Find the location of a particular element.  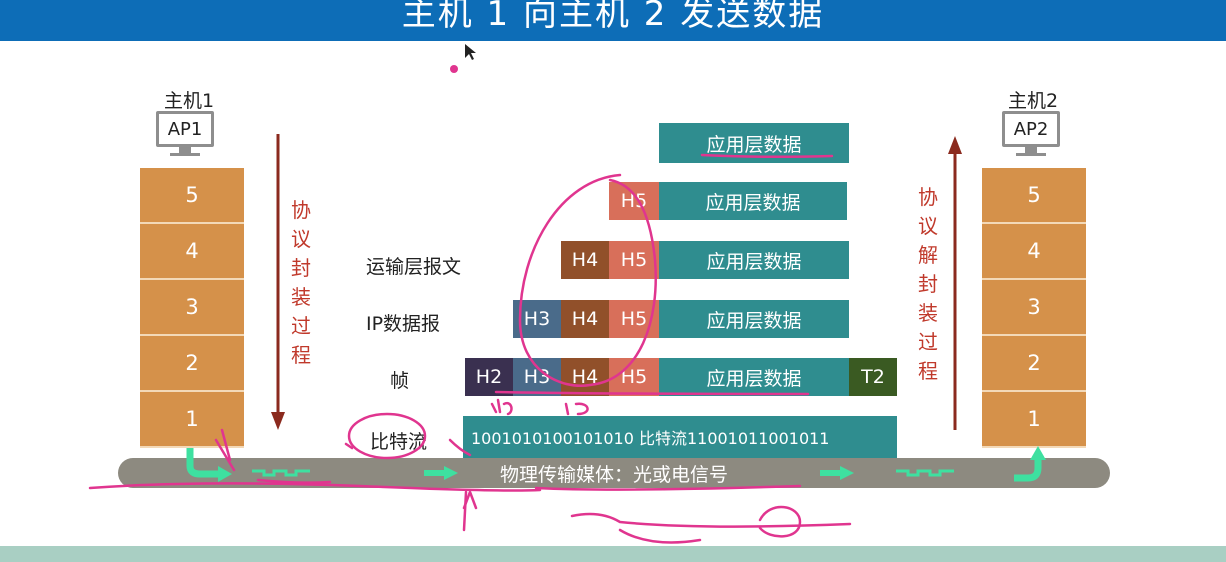

pen-dot is located at coordinates (454, 69).